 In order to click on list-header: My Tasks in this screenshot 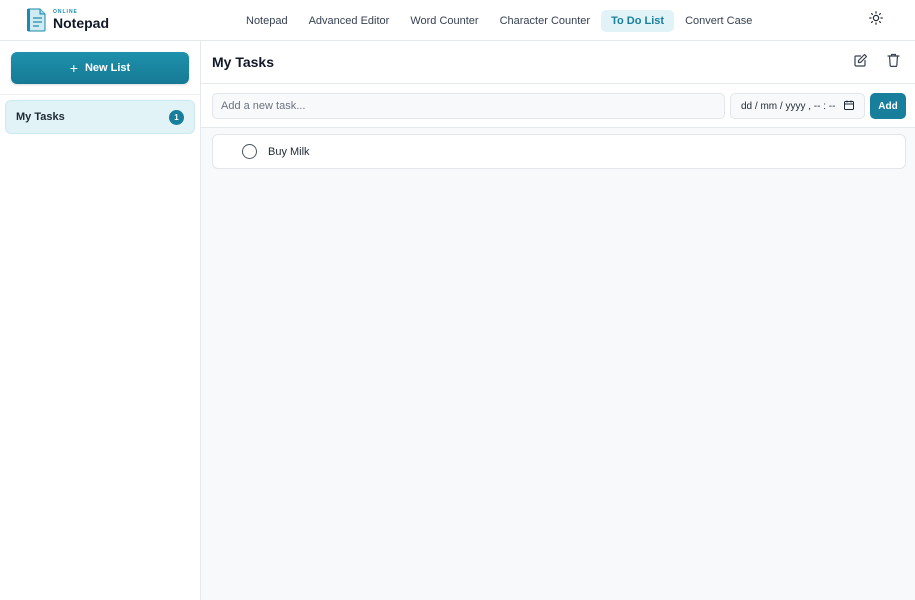, I will do `click(558, 62)`.